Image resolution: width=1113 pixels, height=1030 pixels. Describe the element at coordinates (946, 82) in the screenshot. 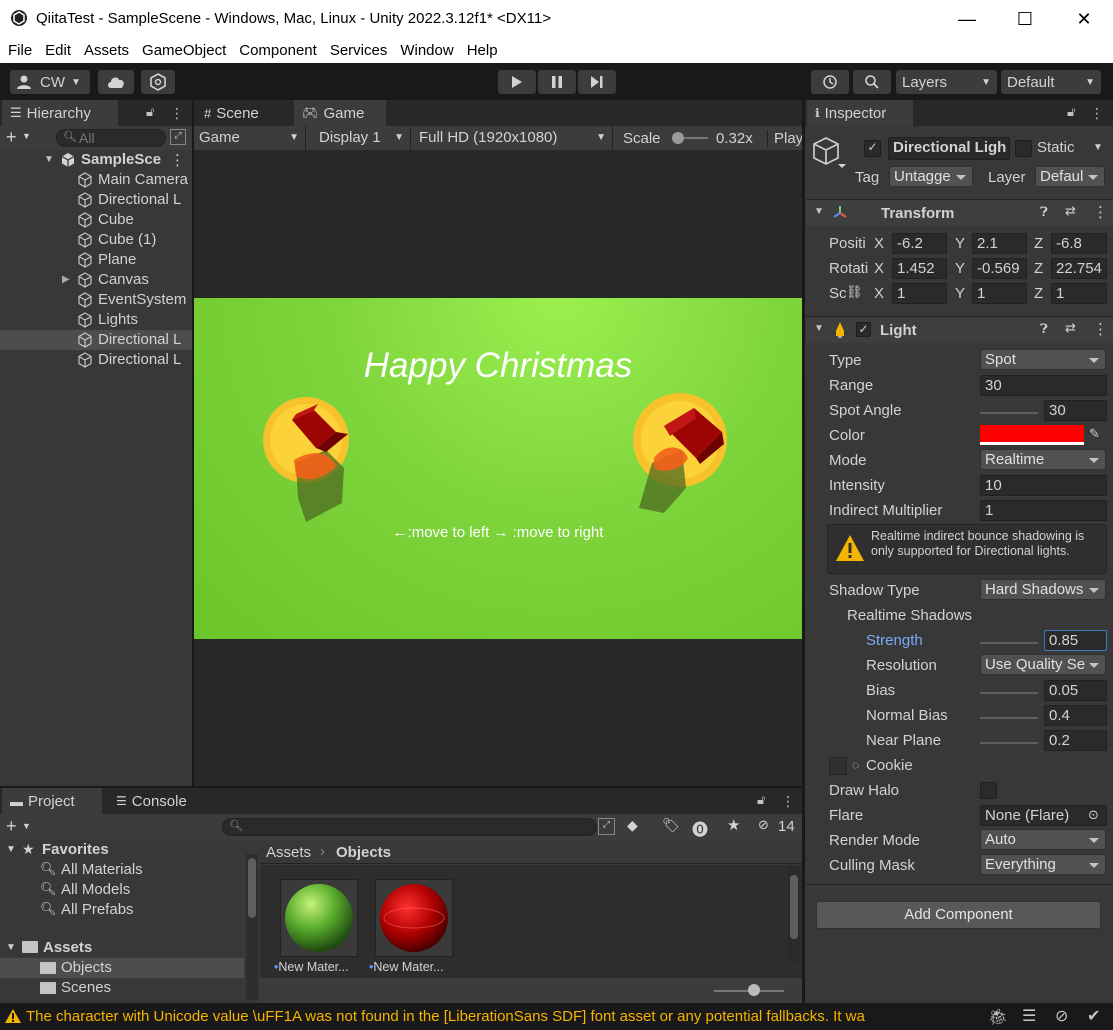

I see `layers-dropdown: Layers ▼` at that location.